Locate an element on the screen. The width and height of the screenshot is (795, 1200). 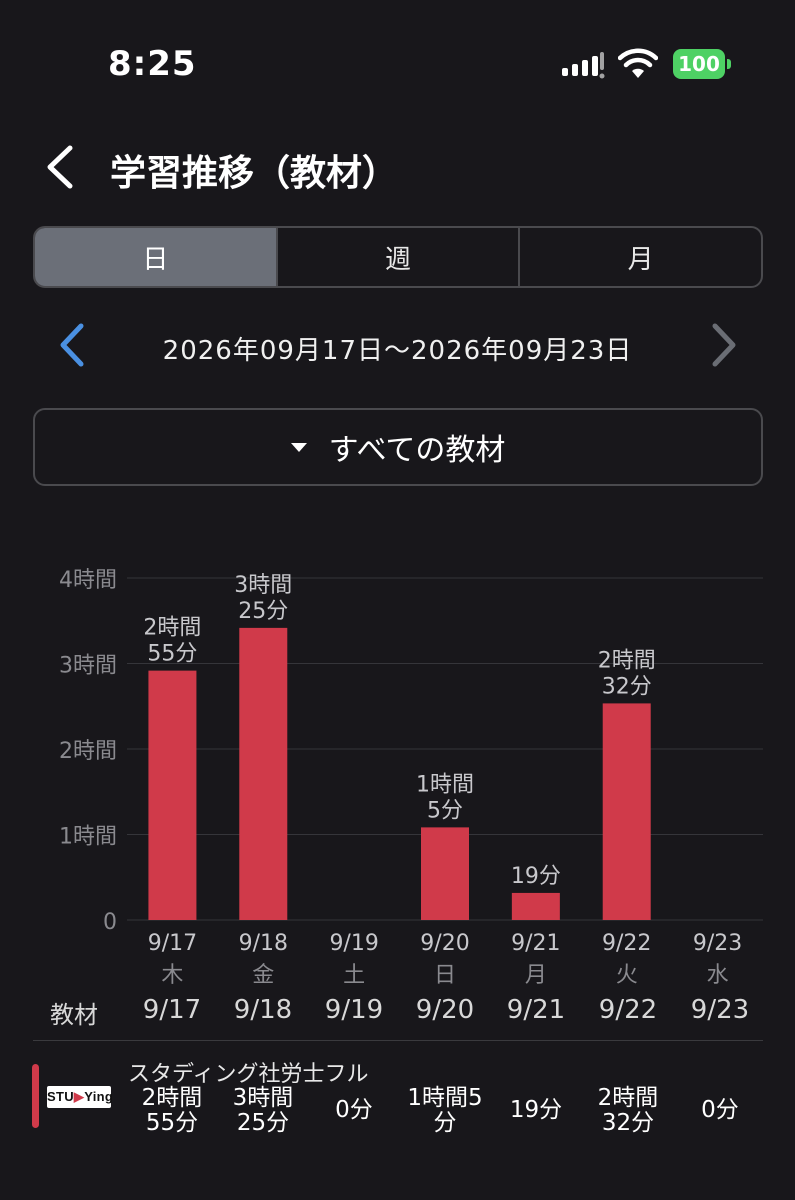
table-cell: 2時間 55分 is located at coordinates (172, 1110).